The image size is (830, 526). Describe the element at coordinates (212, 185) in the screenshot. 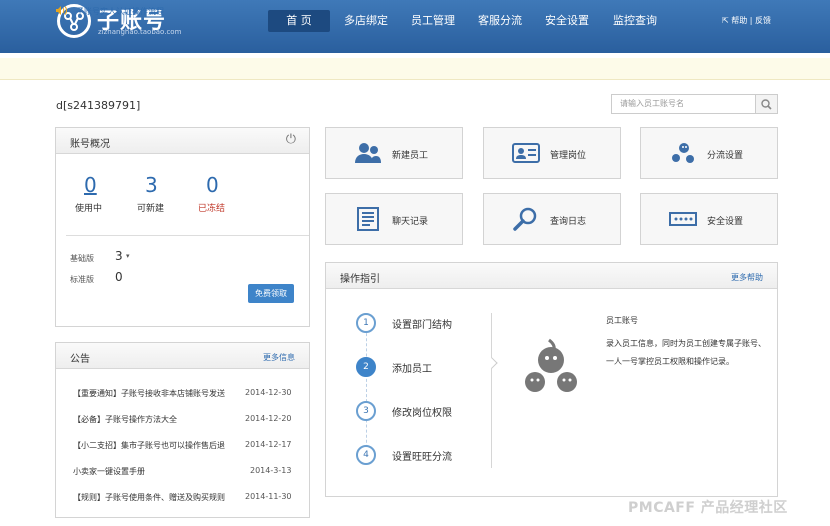

I see `stat-frozen-value: 0` at that location.